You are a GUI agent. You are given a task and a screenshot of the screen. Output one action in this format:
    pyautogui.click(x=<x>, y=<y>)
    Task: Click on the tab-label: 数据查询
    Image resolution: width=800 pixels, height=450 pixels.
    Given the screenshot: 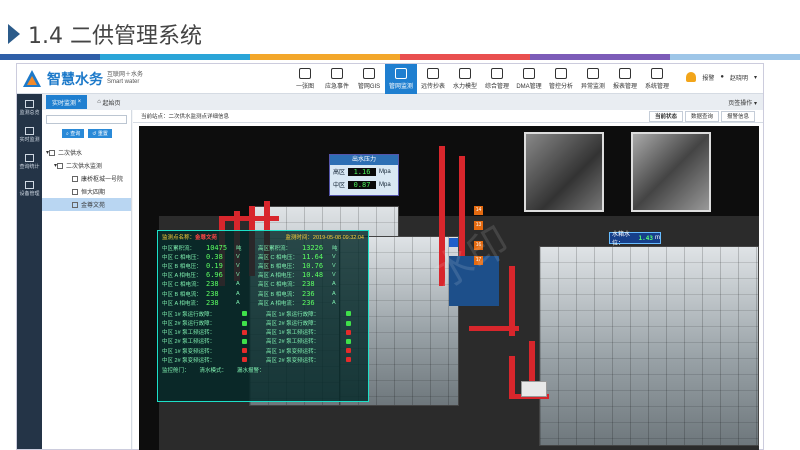 What is the action you would take?
    pyautogui.click(x=701, y=117)
    